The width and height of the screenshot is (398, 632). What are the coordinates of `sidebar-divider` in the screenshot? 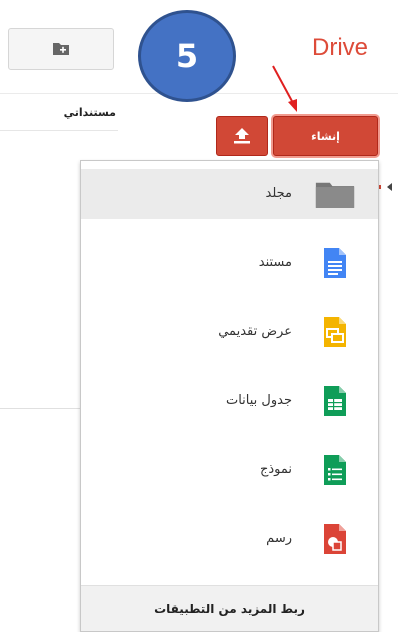 It's located at (59, 130).